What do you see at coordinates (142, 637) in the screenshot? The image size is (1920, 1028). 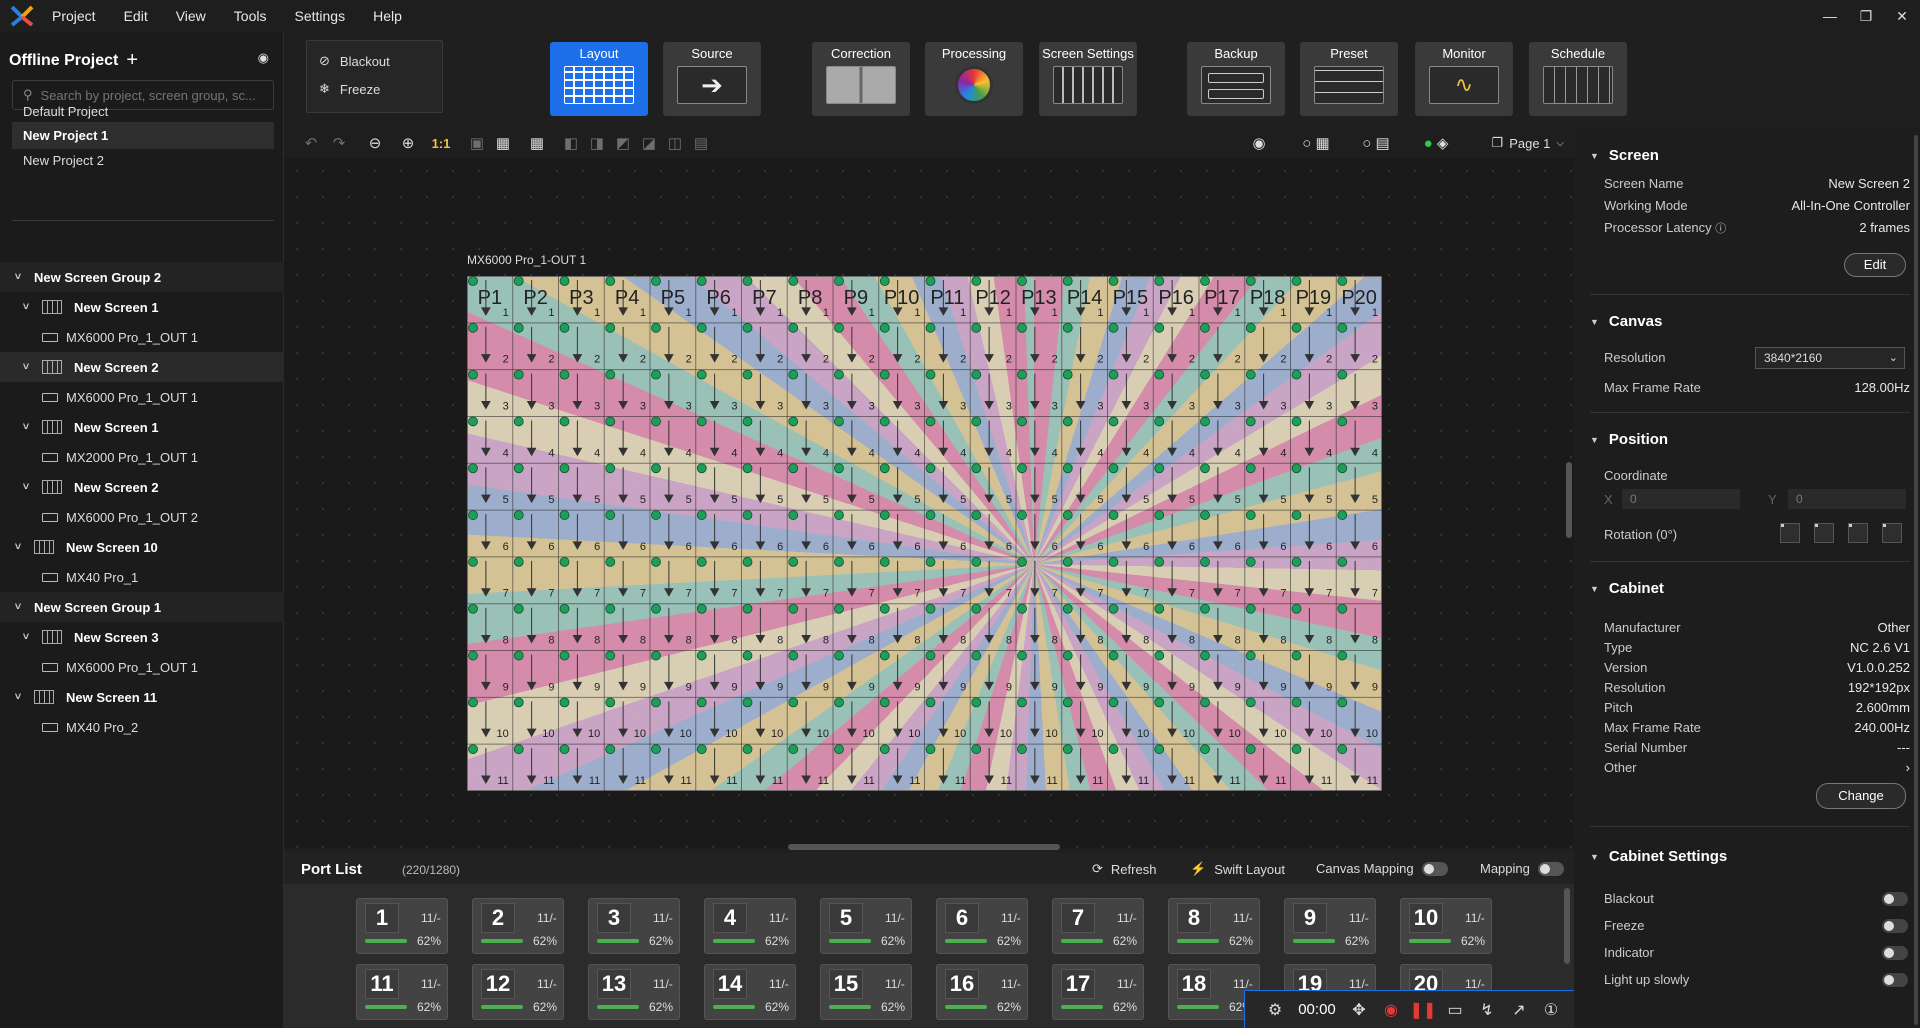 I see `tree-screen: ˅ New Screen 3` at bounding box center [142, 637].